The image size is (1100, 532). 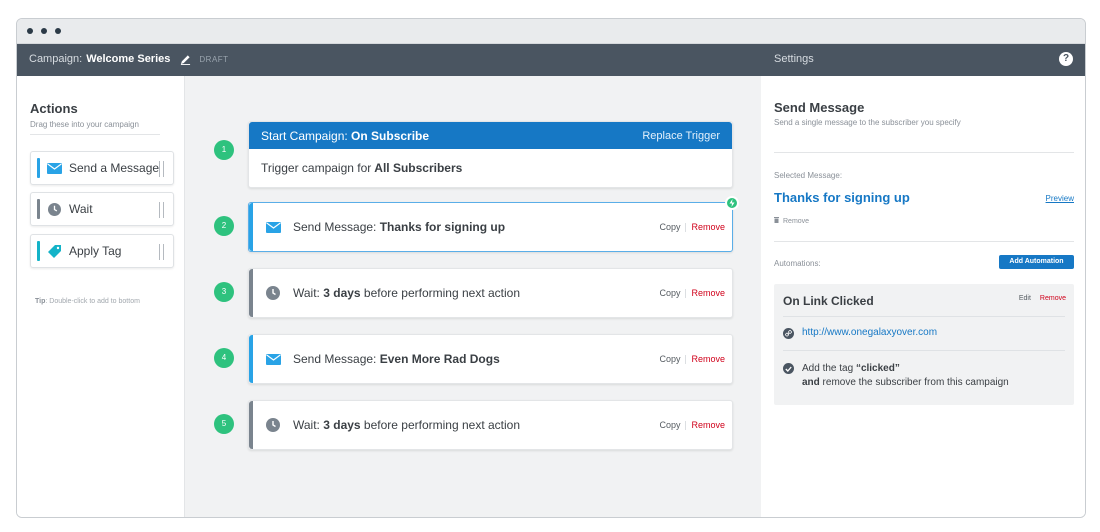 What do you see at coordinates (797, 263) in the screenshot?
I see `automations-label: Automations:` at bounding box center [797, 263].